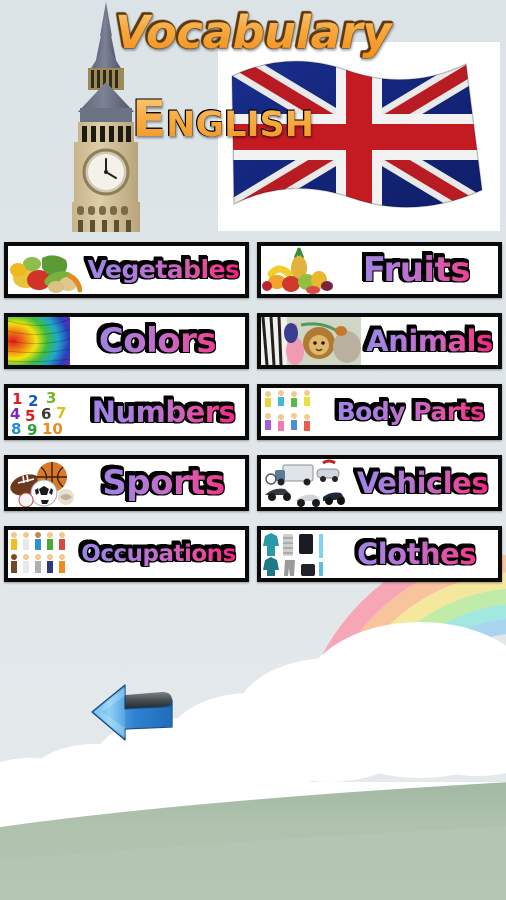 The height and width of the screenshot is (900, 506). Describe the element at coordinates (409, 615) in the screenshot. I see `rainbow-arc` at that location.